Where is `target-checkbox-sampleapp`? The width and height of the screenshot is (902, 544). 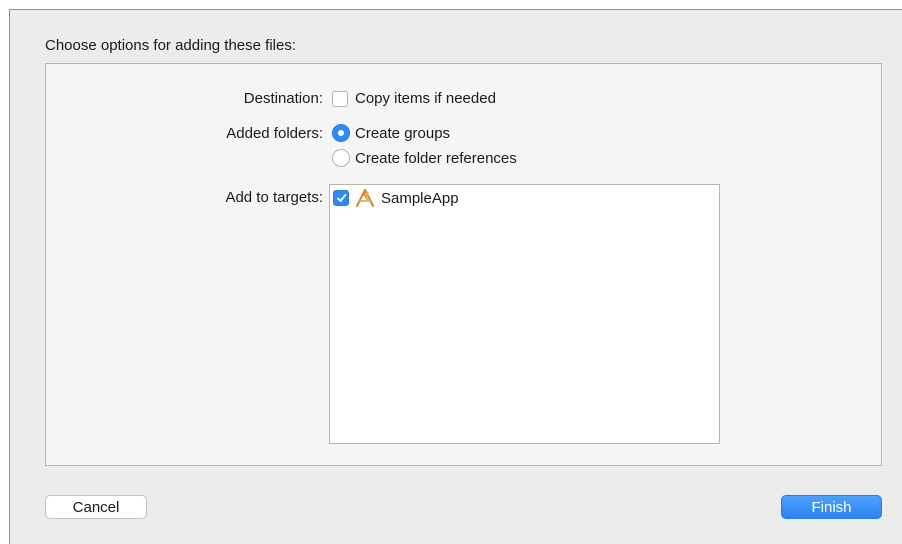
target-checkbox-sampleapp is located at coordinates (341, 198).